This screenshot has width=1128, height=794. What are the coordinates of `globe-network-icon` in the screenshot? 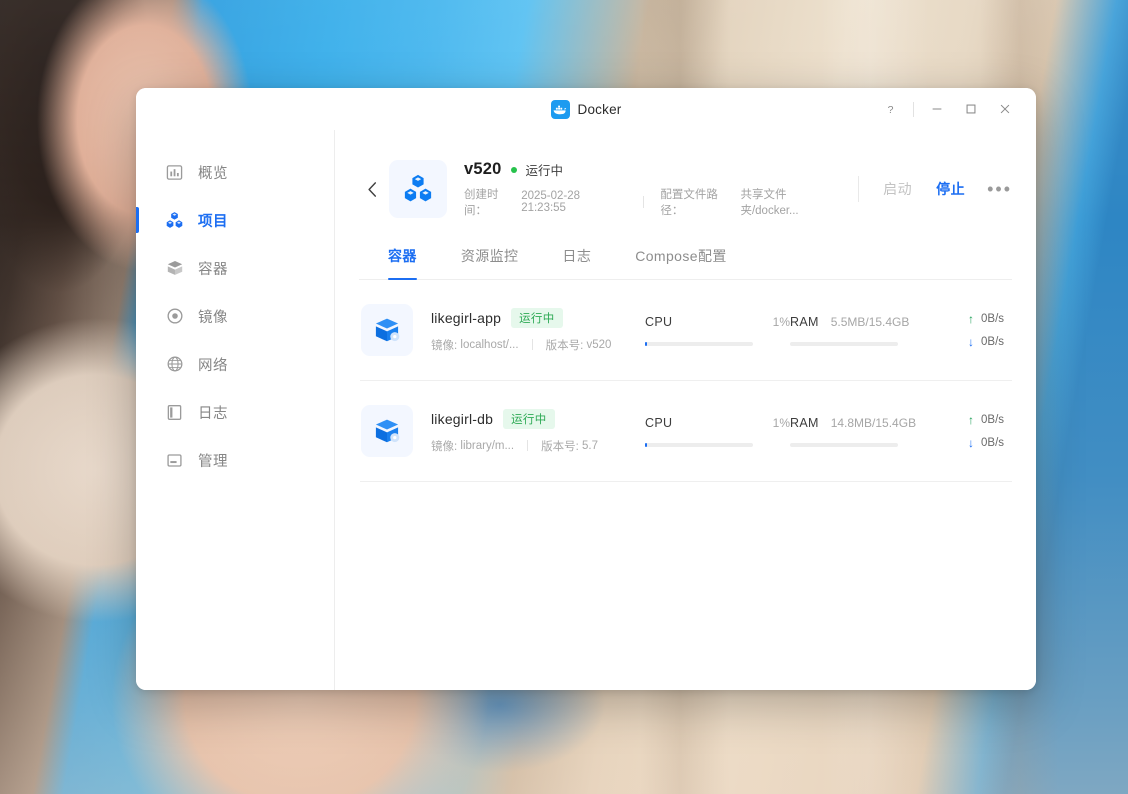 It's located at (174, 364).